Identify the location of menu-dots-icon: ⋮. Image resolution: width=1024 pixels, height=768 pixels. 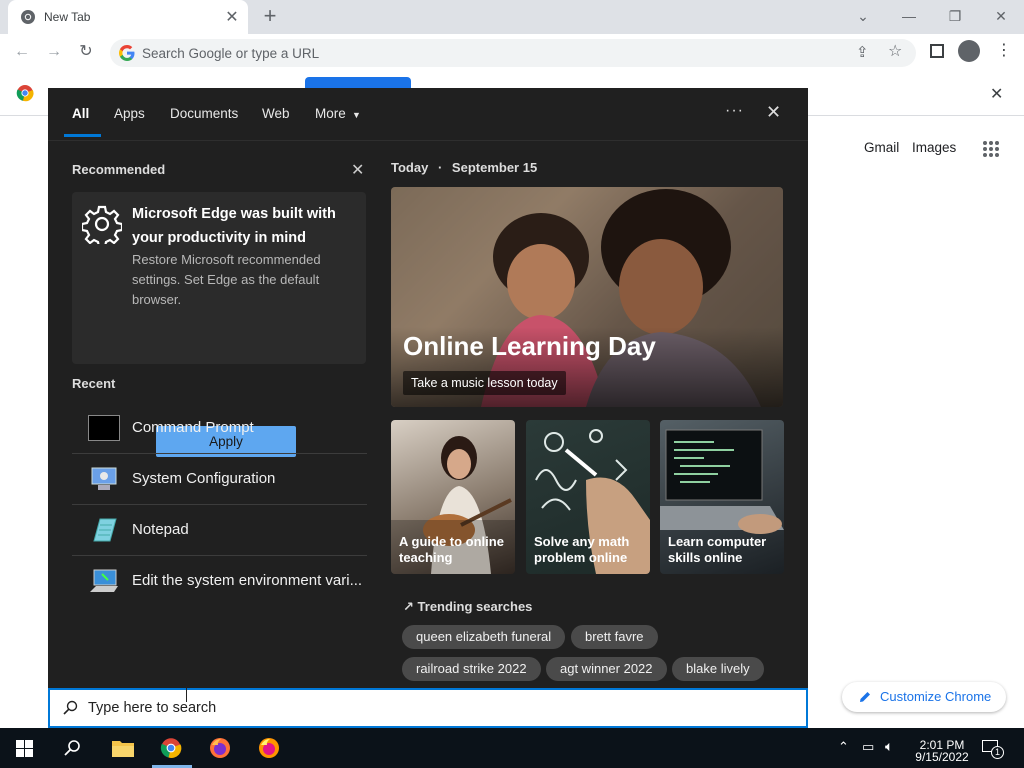
(1004, 50).